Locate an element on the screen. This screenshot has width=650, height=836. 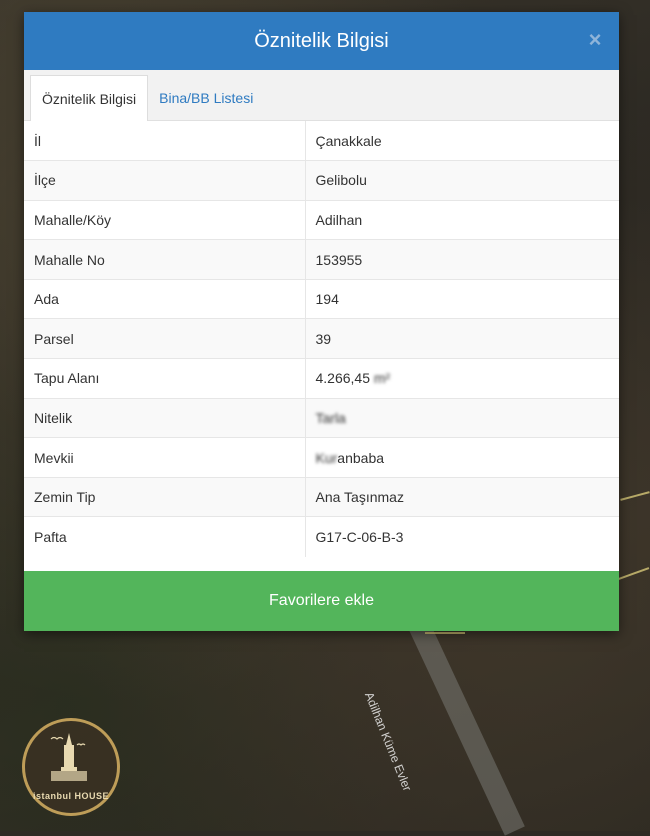
add-to-favorites-button: Favorilere ekle is located at coordinates (321, 601).